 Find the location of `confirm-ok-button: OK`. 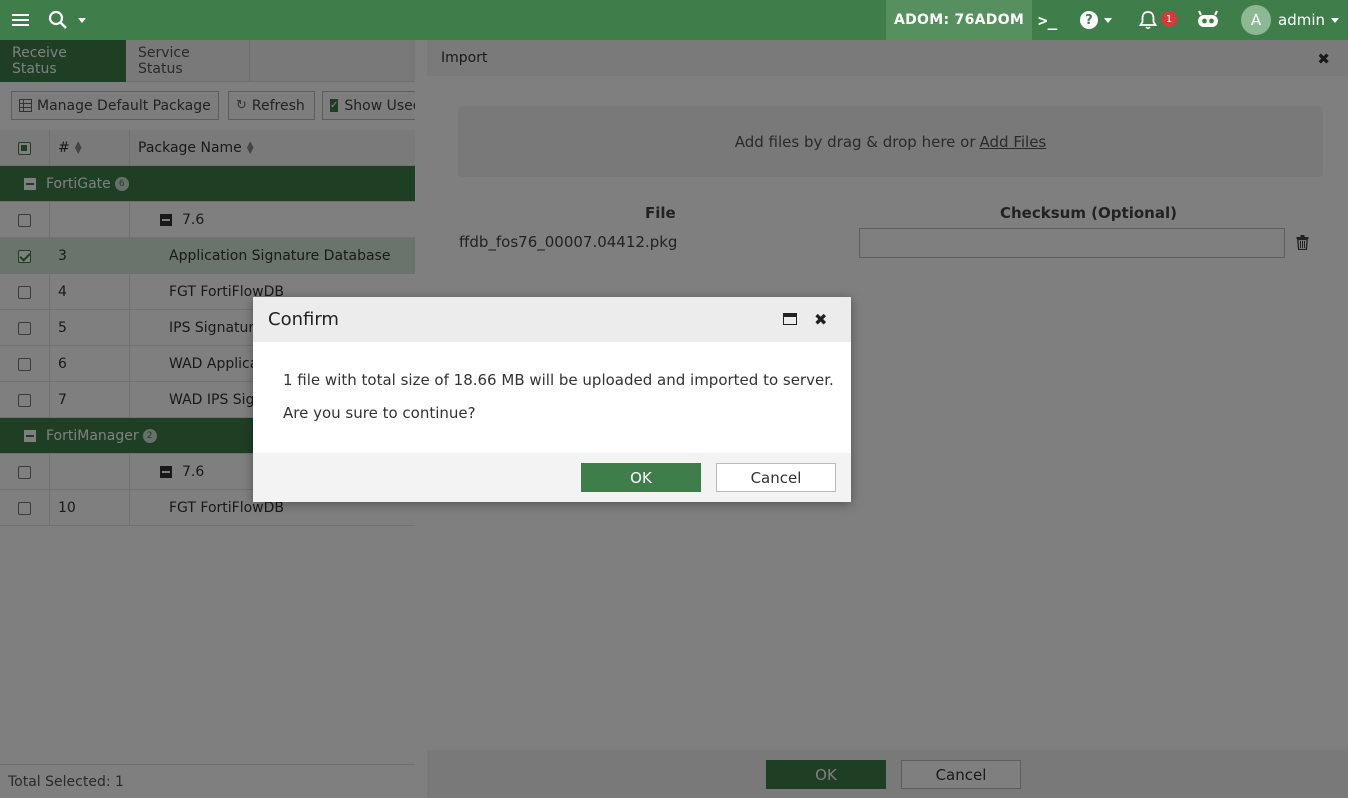

confirm-ok-button: OK is located at coordinates (641, 477).